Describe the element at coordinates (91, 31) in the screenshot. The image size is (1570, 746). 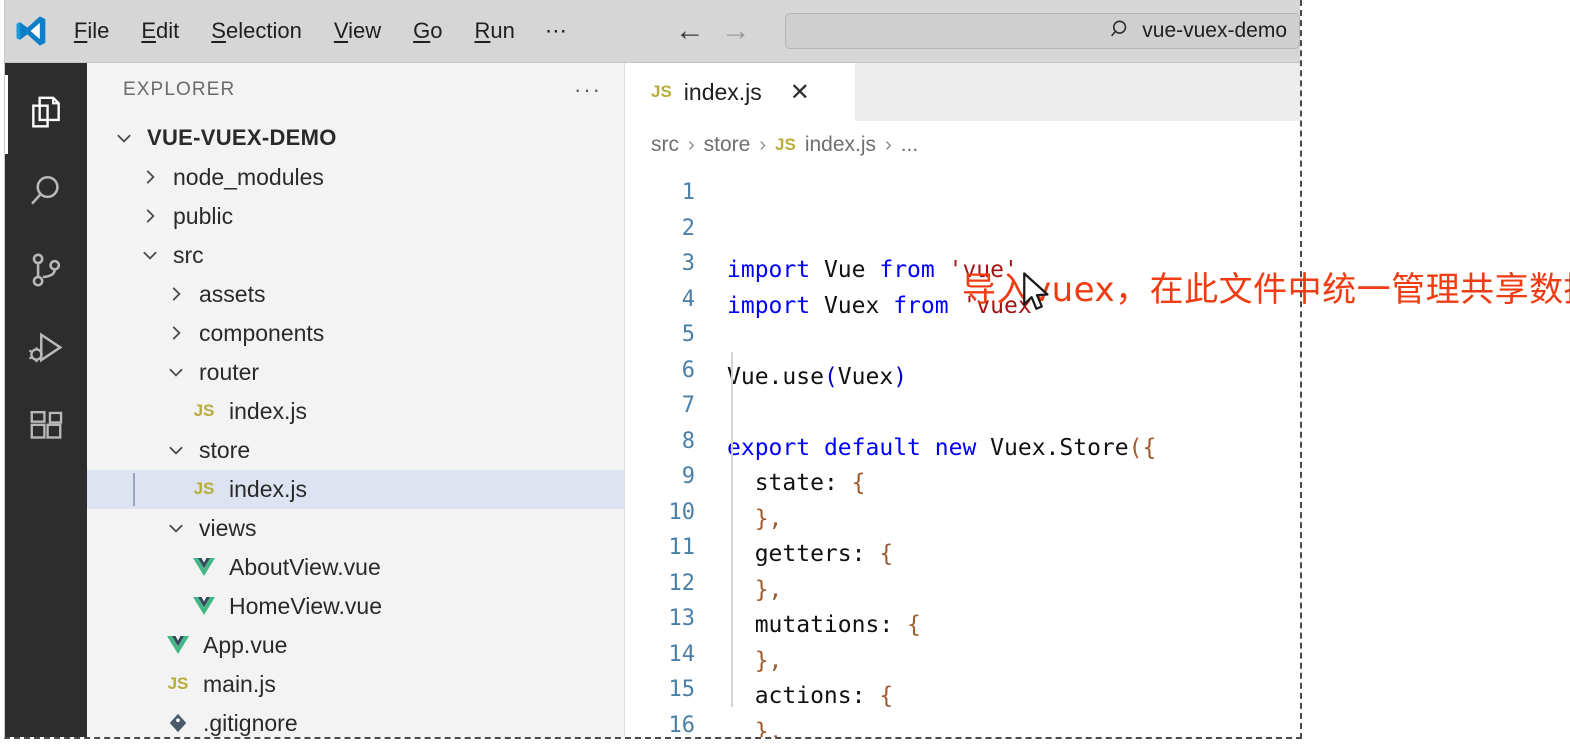
I see `menu-file: File` at that location.